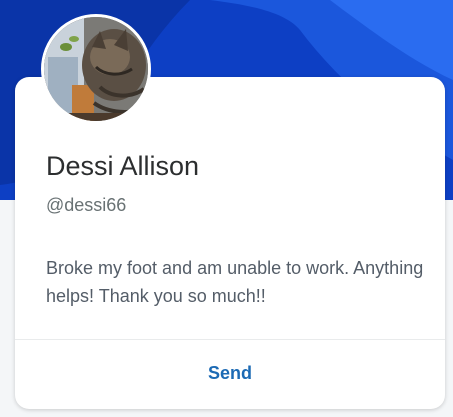  I want to click on cat-photo-icon, so click(96, 69).